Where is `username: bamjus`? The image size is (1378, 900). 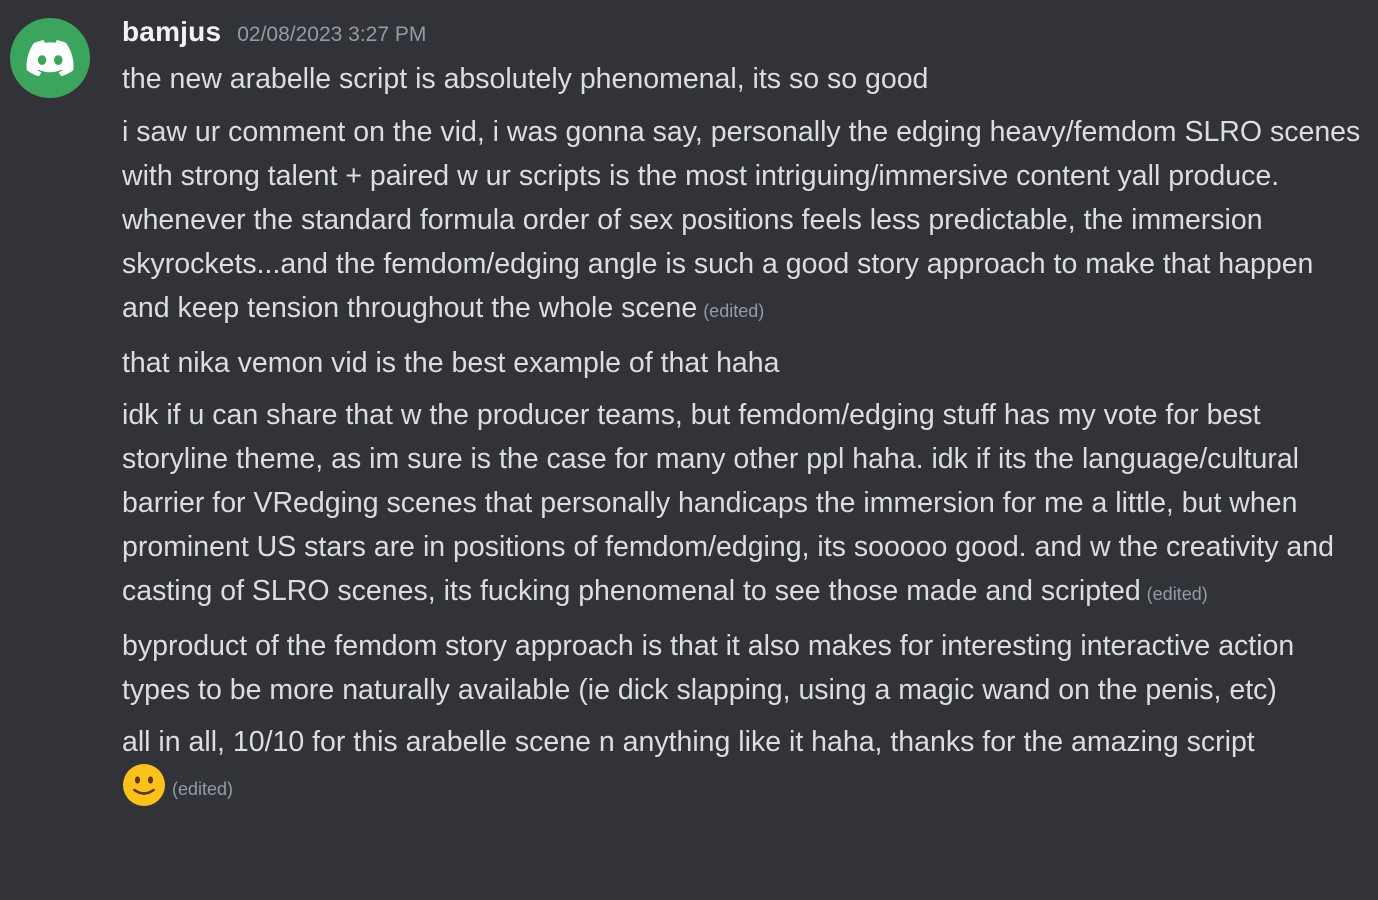
username: bamjus is located at coordinates (171, 32).